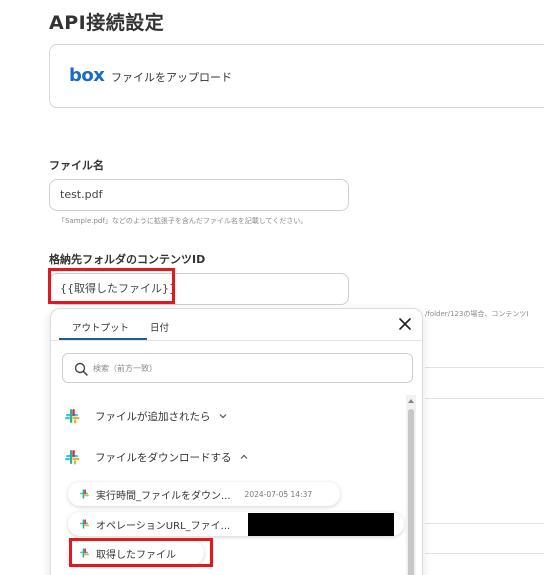 Image resolution: width=544 pixels, height=575 pixels. What do you see at coordinates (163, 457) in the screenshot?
I see `output-group-label: ファイルをダウンロードする` at bounding box center [163, 457].